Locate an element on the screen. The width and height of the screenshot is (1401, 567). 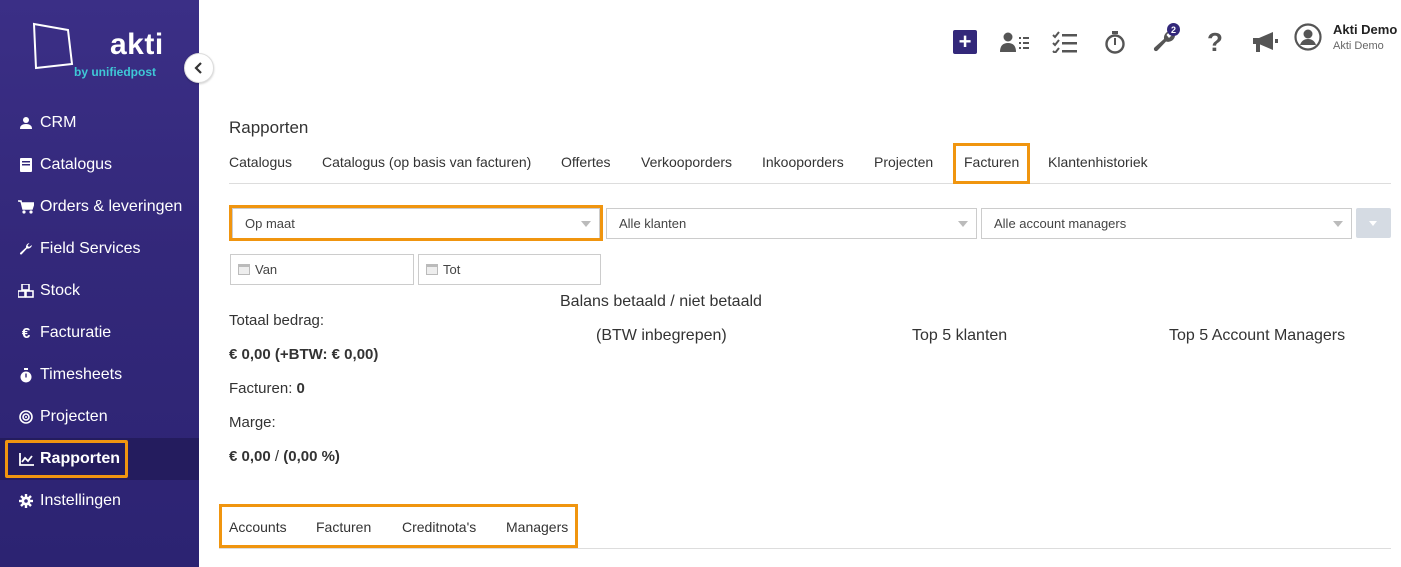
logo: akti by unifiedpost is located at coordinates (99, 50).